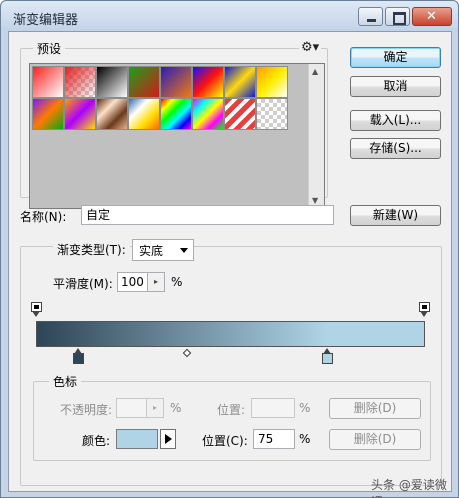 The height and width of the screenshot is (498, 459). Describe the element at coordinates (36, 310) in the screenshot. I see `opacity-stop-left` at that location.